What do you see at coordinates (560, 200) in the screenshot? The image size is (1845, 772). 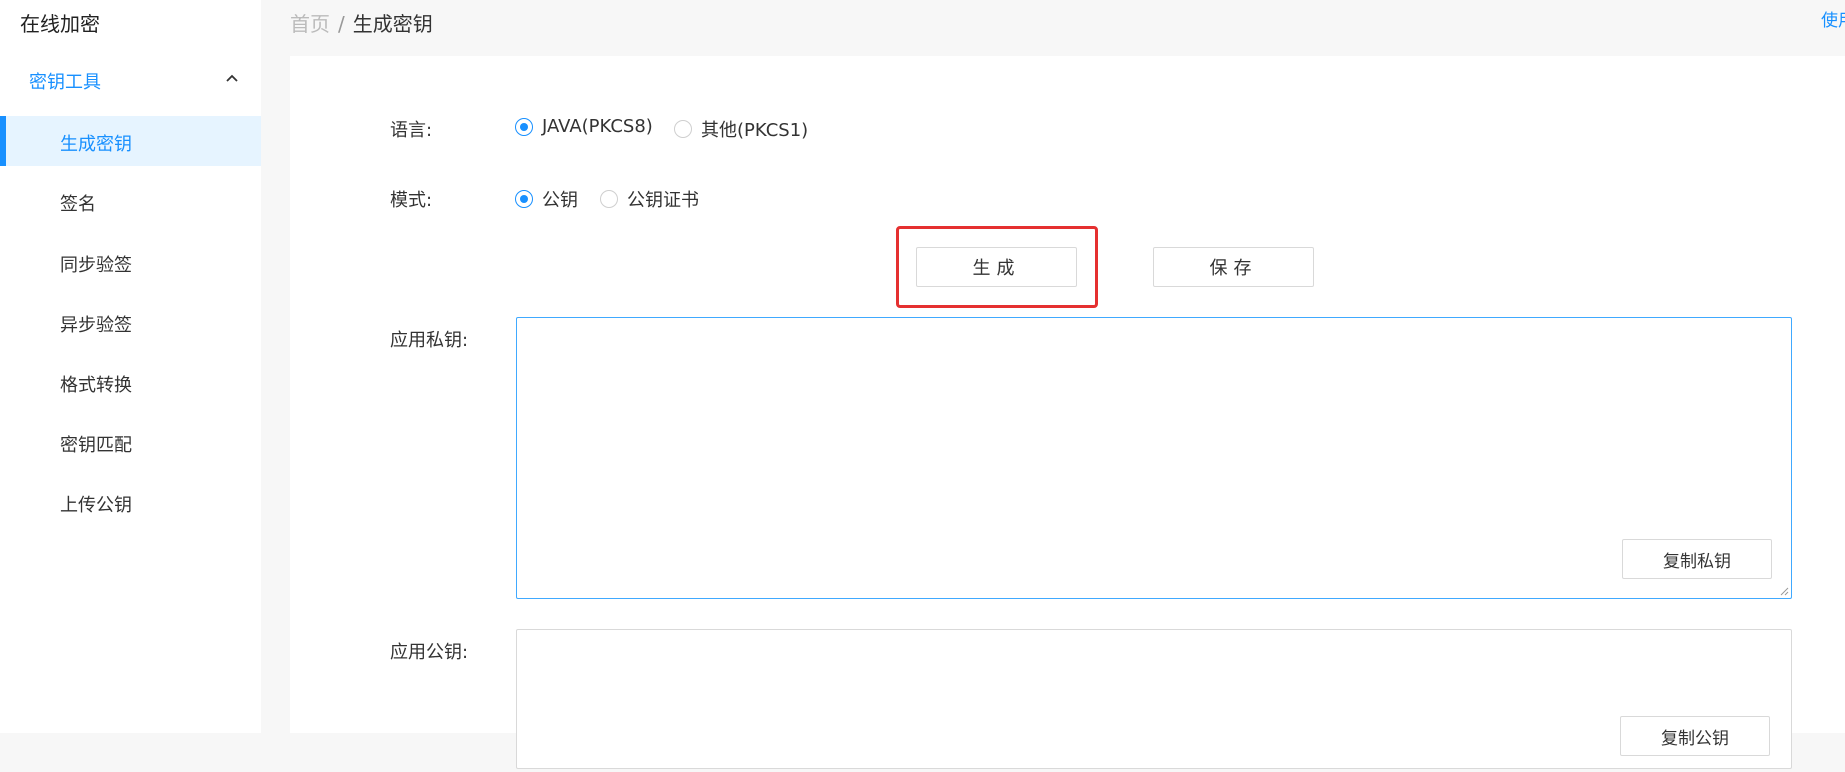 I see `radio-label: 公钥` at bounding box center [560, 200].